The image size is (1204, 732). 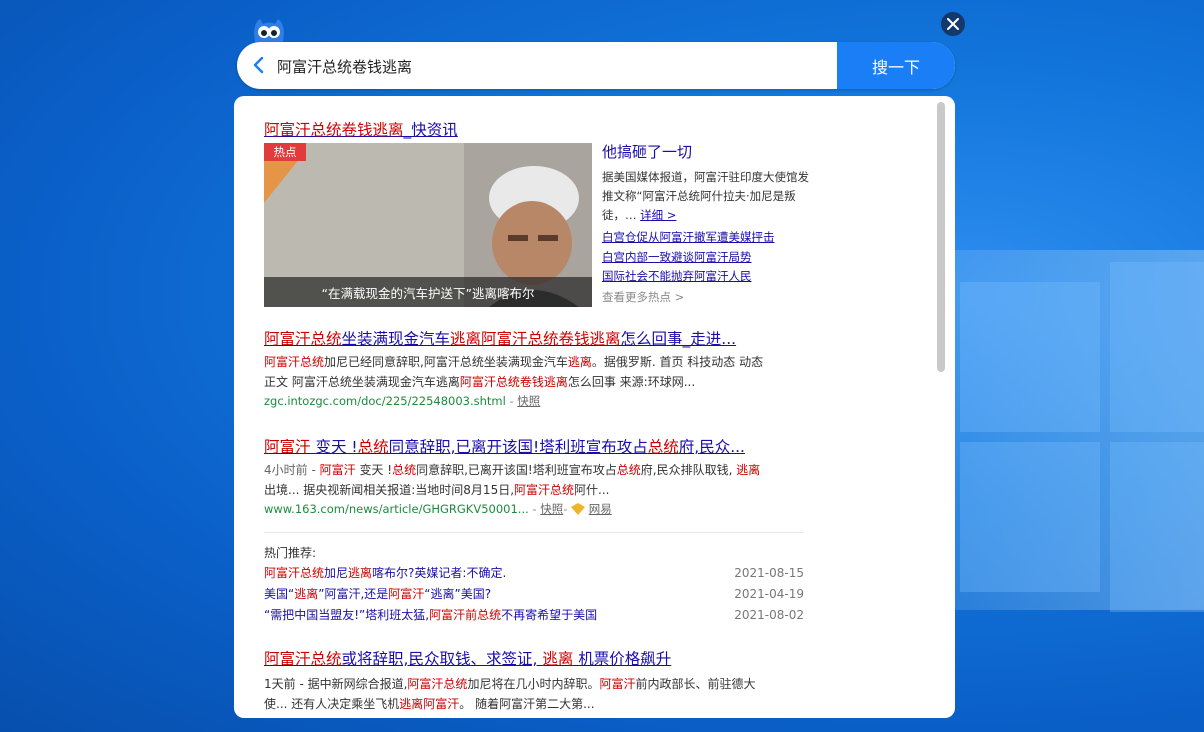 I want to click on scrollbar-thumb, so click(x=941, y=237).